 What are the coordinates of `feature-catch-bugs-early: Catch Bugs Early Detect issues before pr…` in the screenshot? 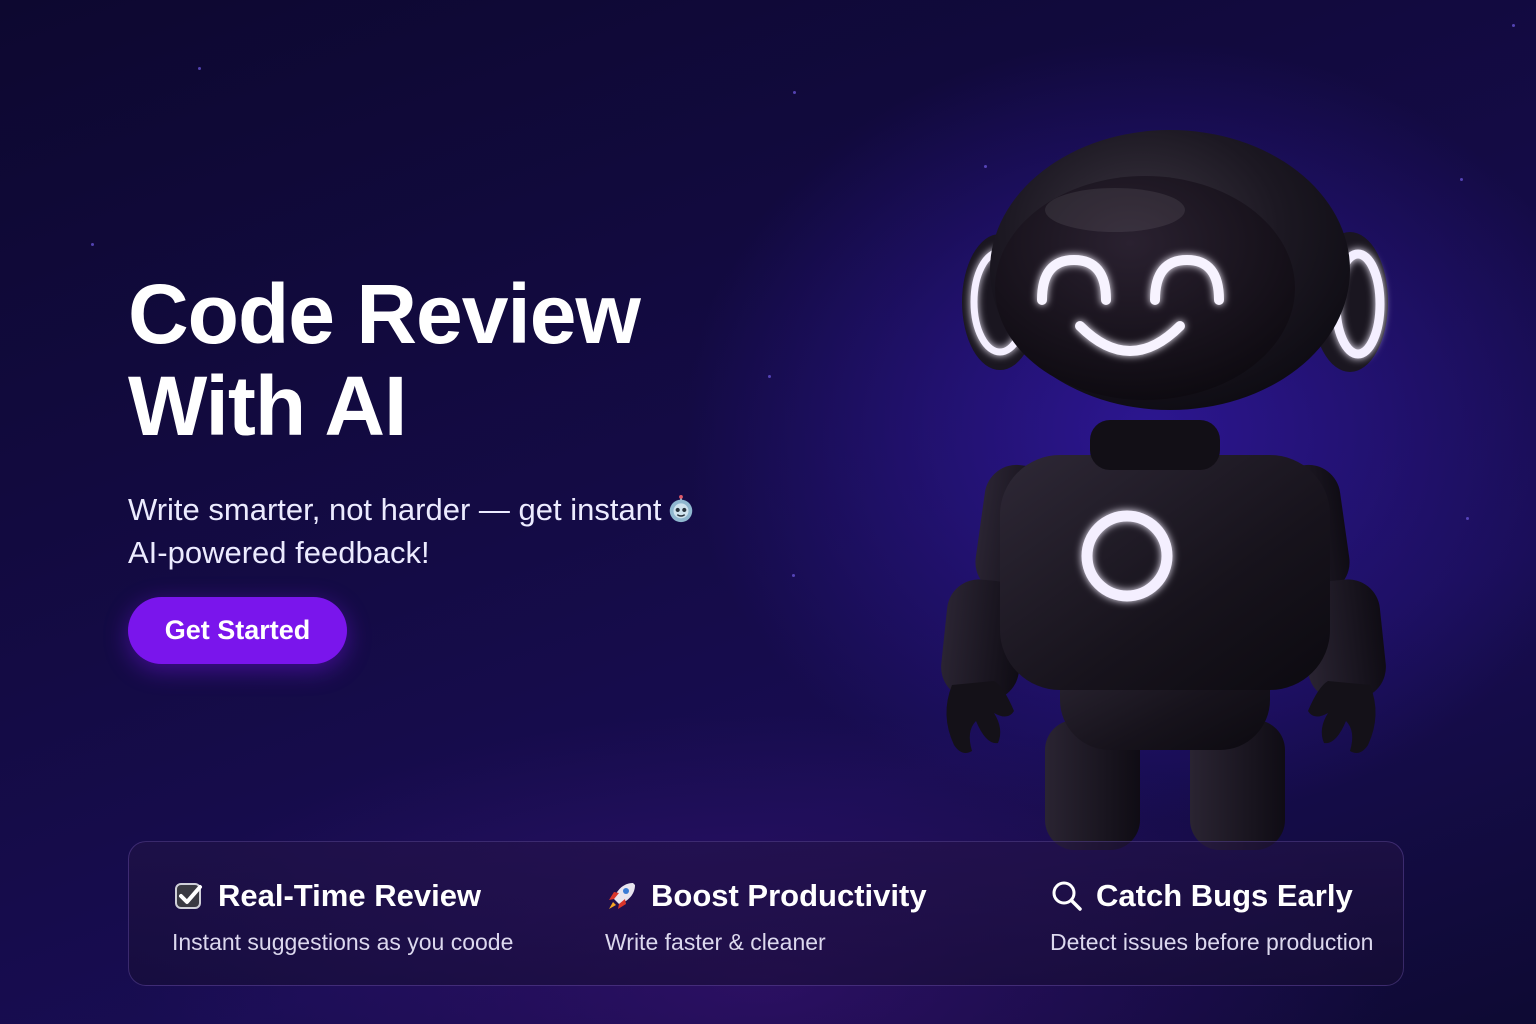 It's located at (1211, 916).